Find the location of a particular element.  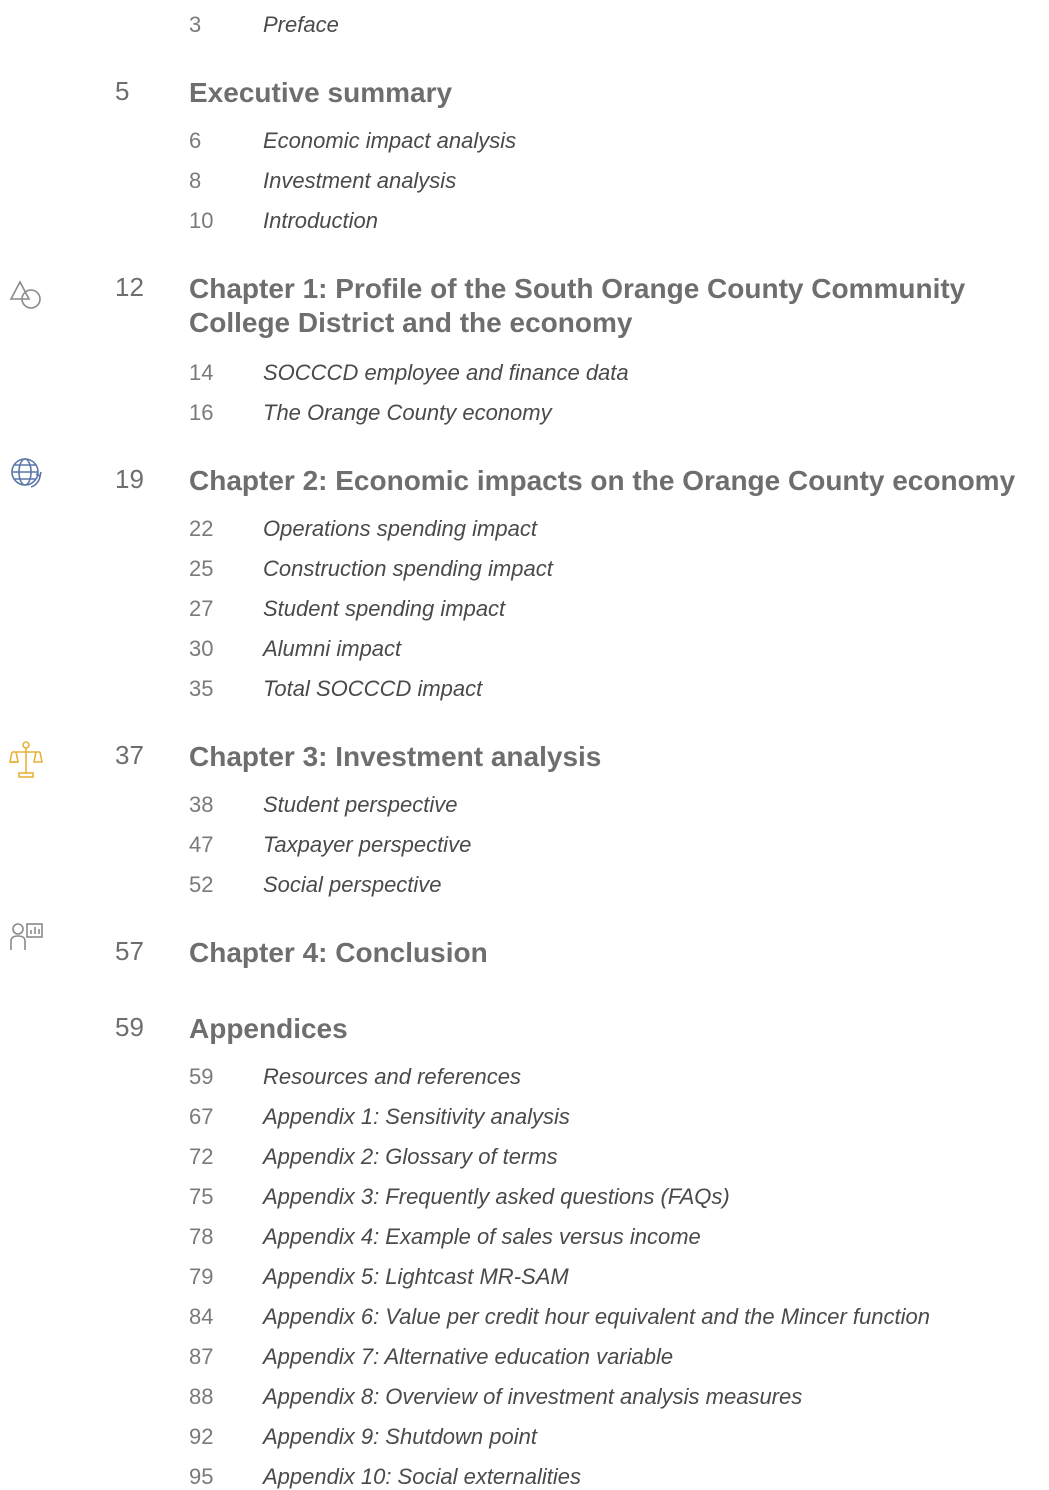

scales-icon is located at coordinates (26, 760).